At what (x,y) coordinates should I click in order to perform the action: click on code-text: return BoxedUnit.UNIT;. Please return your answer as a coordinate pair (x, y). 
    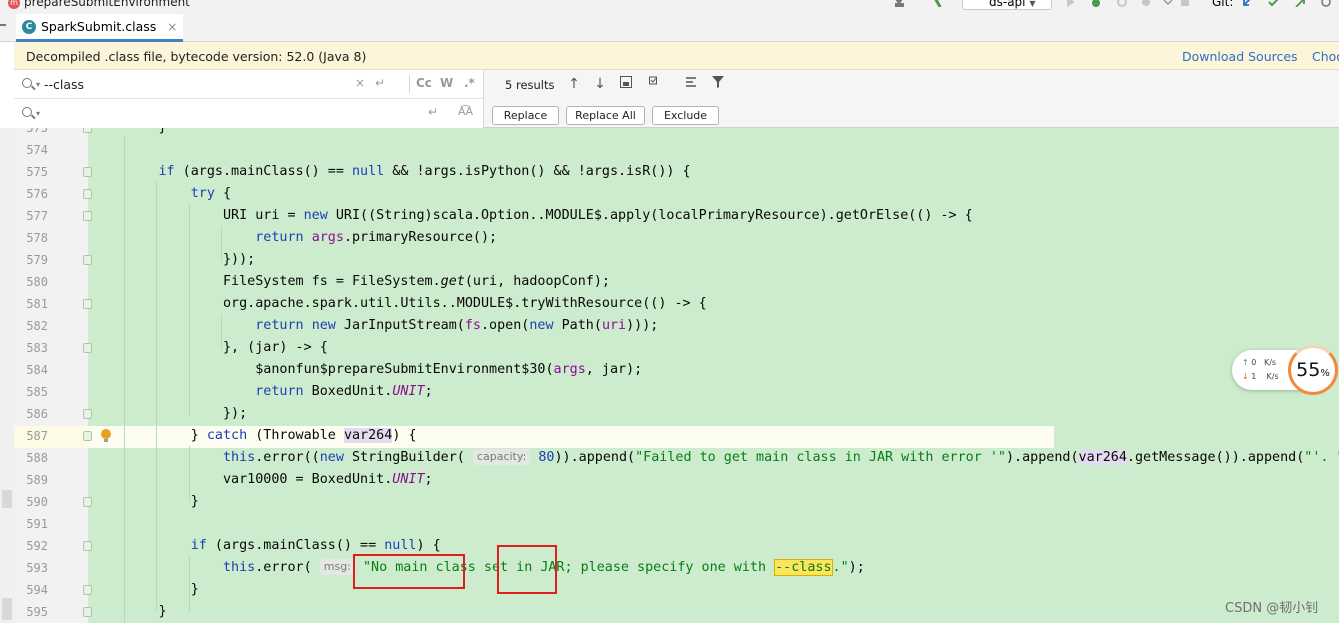
    Looking at the image, I should click on (344, 391).